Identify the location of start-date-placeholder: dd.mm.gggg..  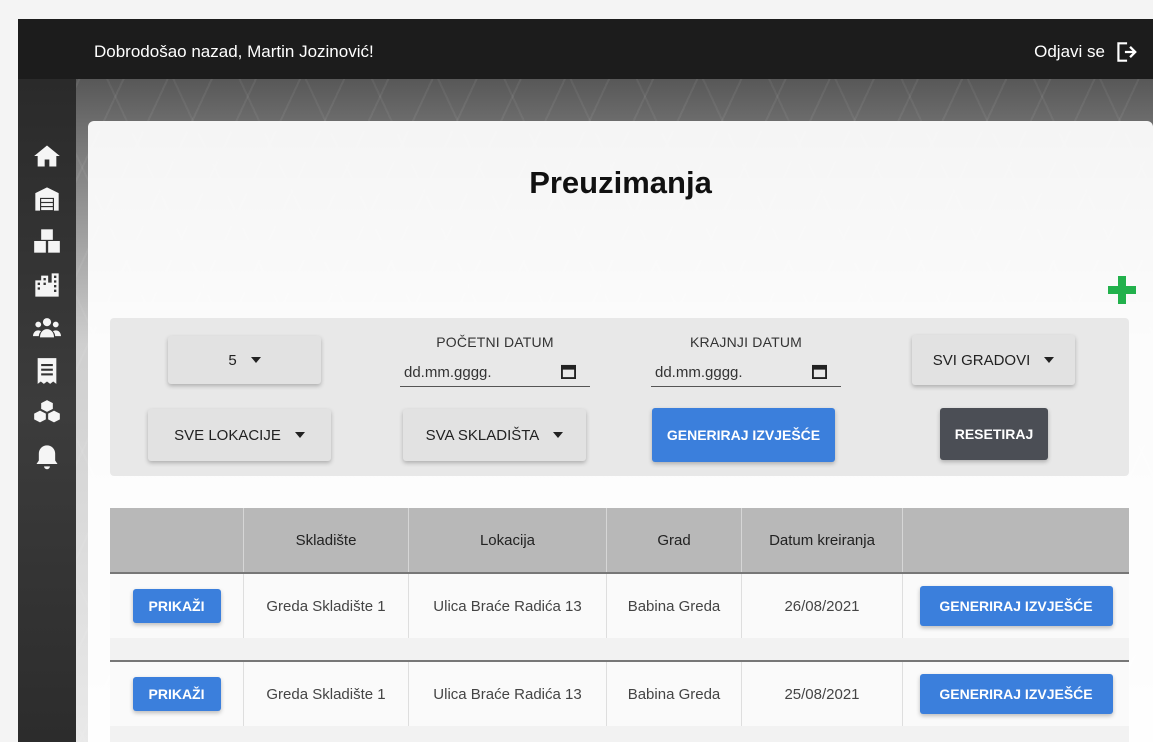
(448, 372).